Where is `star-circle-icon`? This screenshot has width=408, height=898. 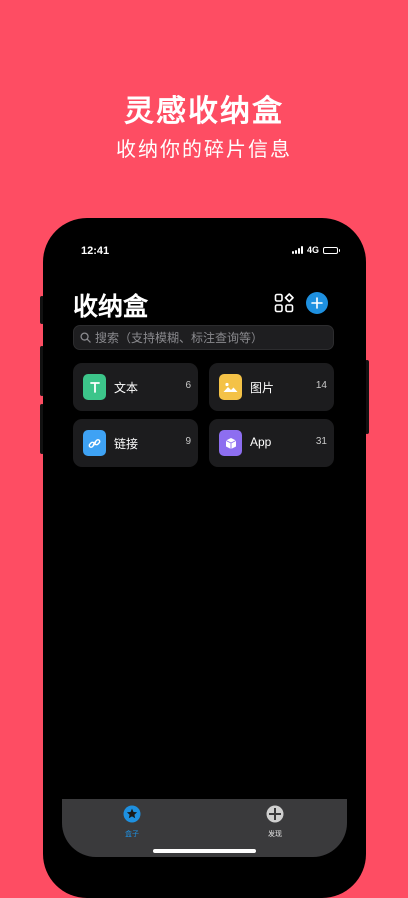 star-circle-icon is located at coordinates (132, 814).